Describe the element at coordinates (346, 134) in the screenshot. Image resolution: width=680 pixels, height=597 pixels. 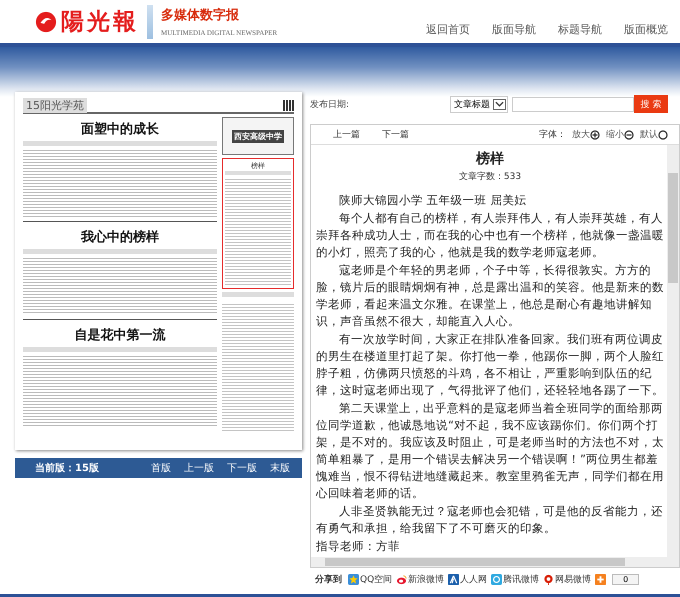
I see `prev-article-link: 上一篇` at that location.